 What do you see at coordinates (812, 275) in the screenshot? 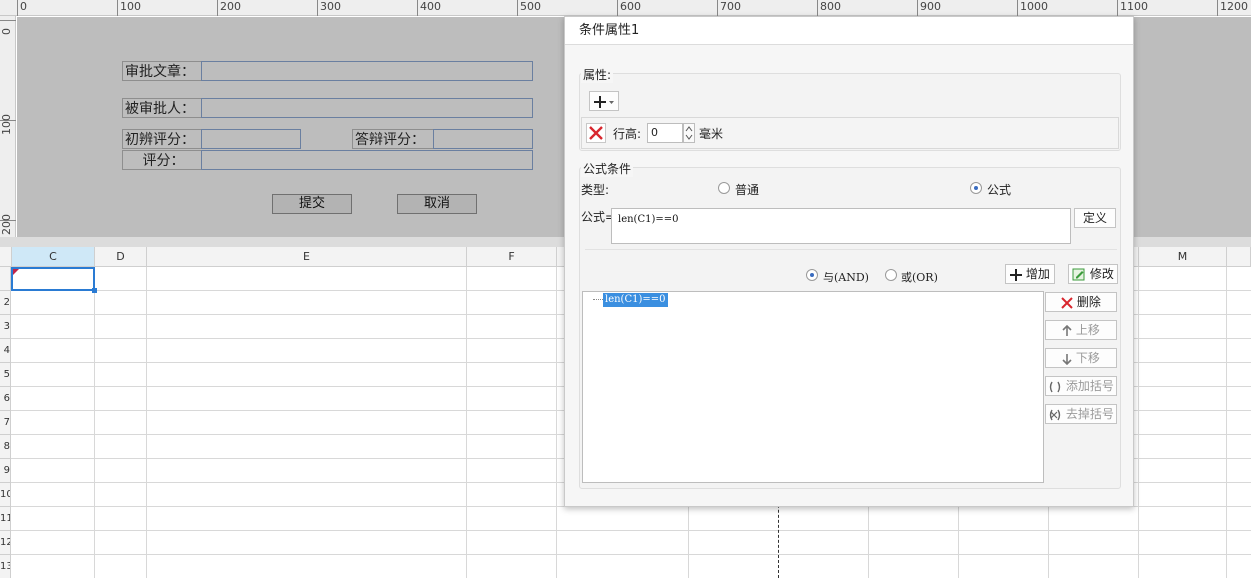
I see `and-radio` at bounding box center [812, 275].